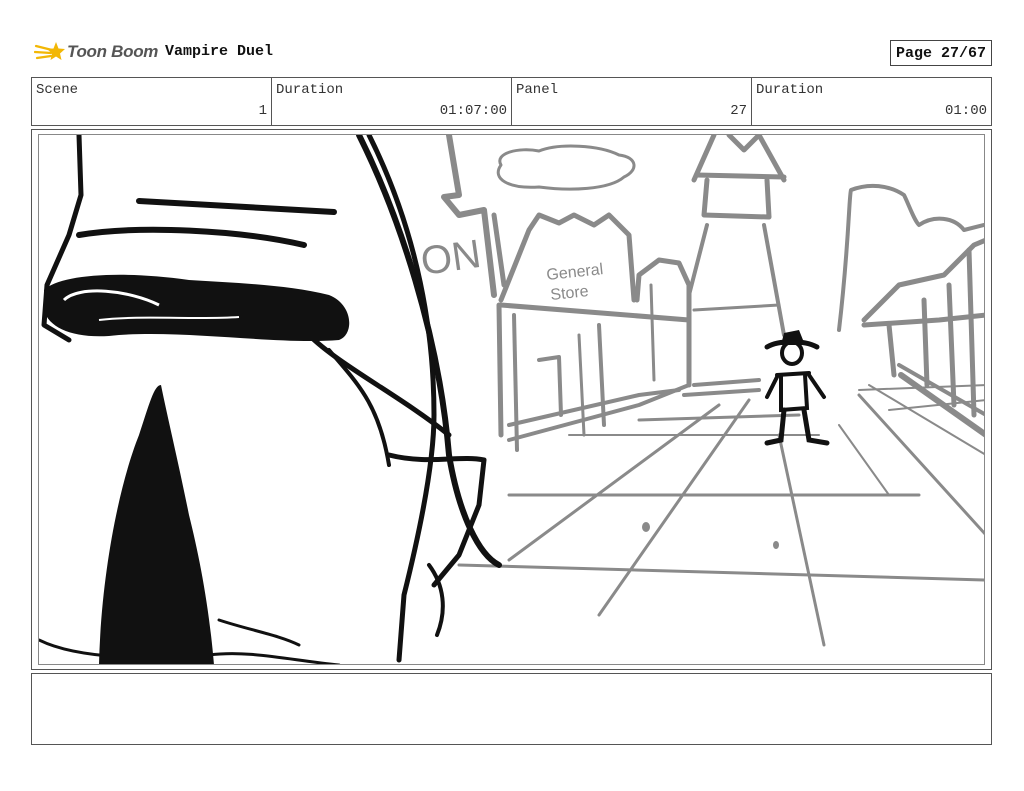 The width and height of the screenshot is (1024, 791). Describe the element at coordinates (570, 293) in the screenshot. I see `store-sign-line2: Store` at that location.